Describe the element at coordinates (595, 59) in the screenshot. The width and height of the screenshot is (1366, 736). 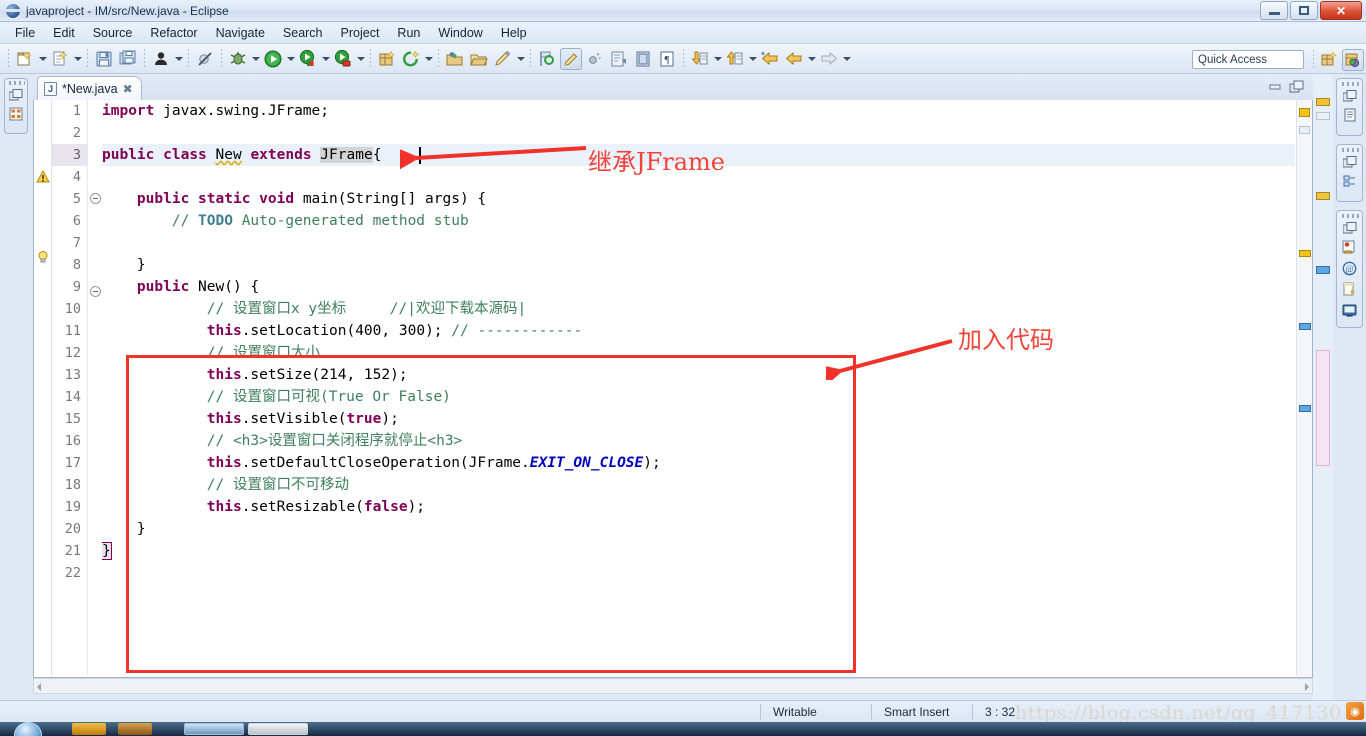
I see `toggle-mark-occurrences-icon` at that location.